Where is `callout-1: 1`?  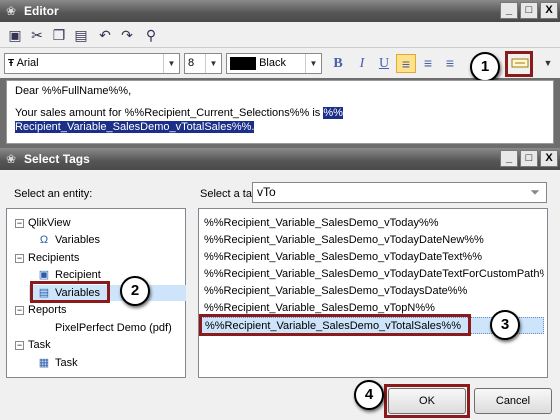 callout-1: 1 is located at coordinates (485, 67).